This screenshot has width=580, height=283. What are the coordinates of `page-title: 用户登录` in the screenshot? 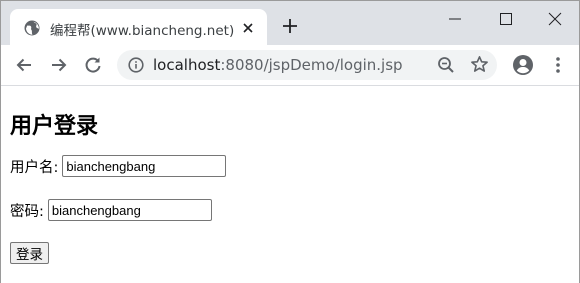 It's located at (54, 126).